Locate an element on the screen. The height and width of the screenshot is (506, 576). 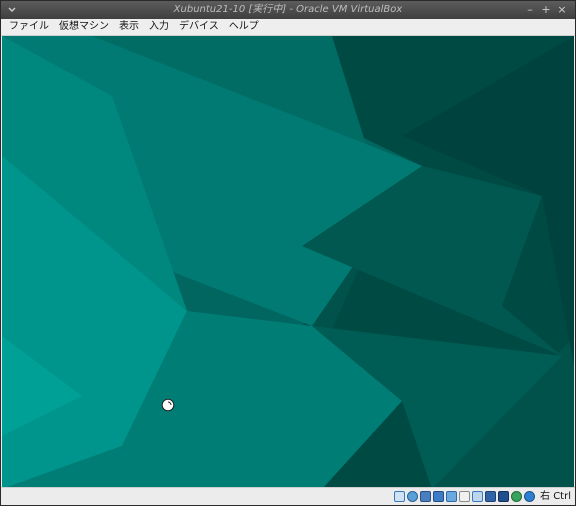
status-bar: 右 Ctrl is located at coordinates (288, 496).